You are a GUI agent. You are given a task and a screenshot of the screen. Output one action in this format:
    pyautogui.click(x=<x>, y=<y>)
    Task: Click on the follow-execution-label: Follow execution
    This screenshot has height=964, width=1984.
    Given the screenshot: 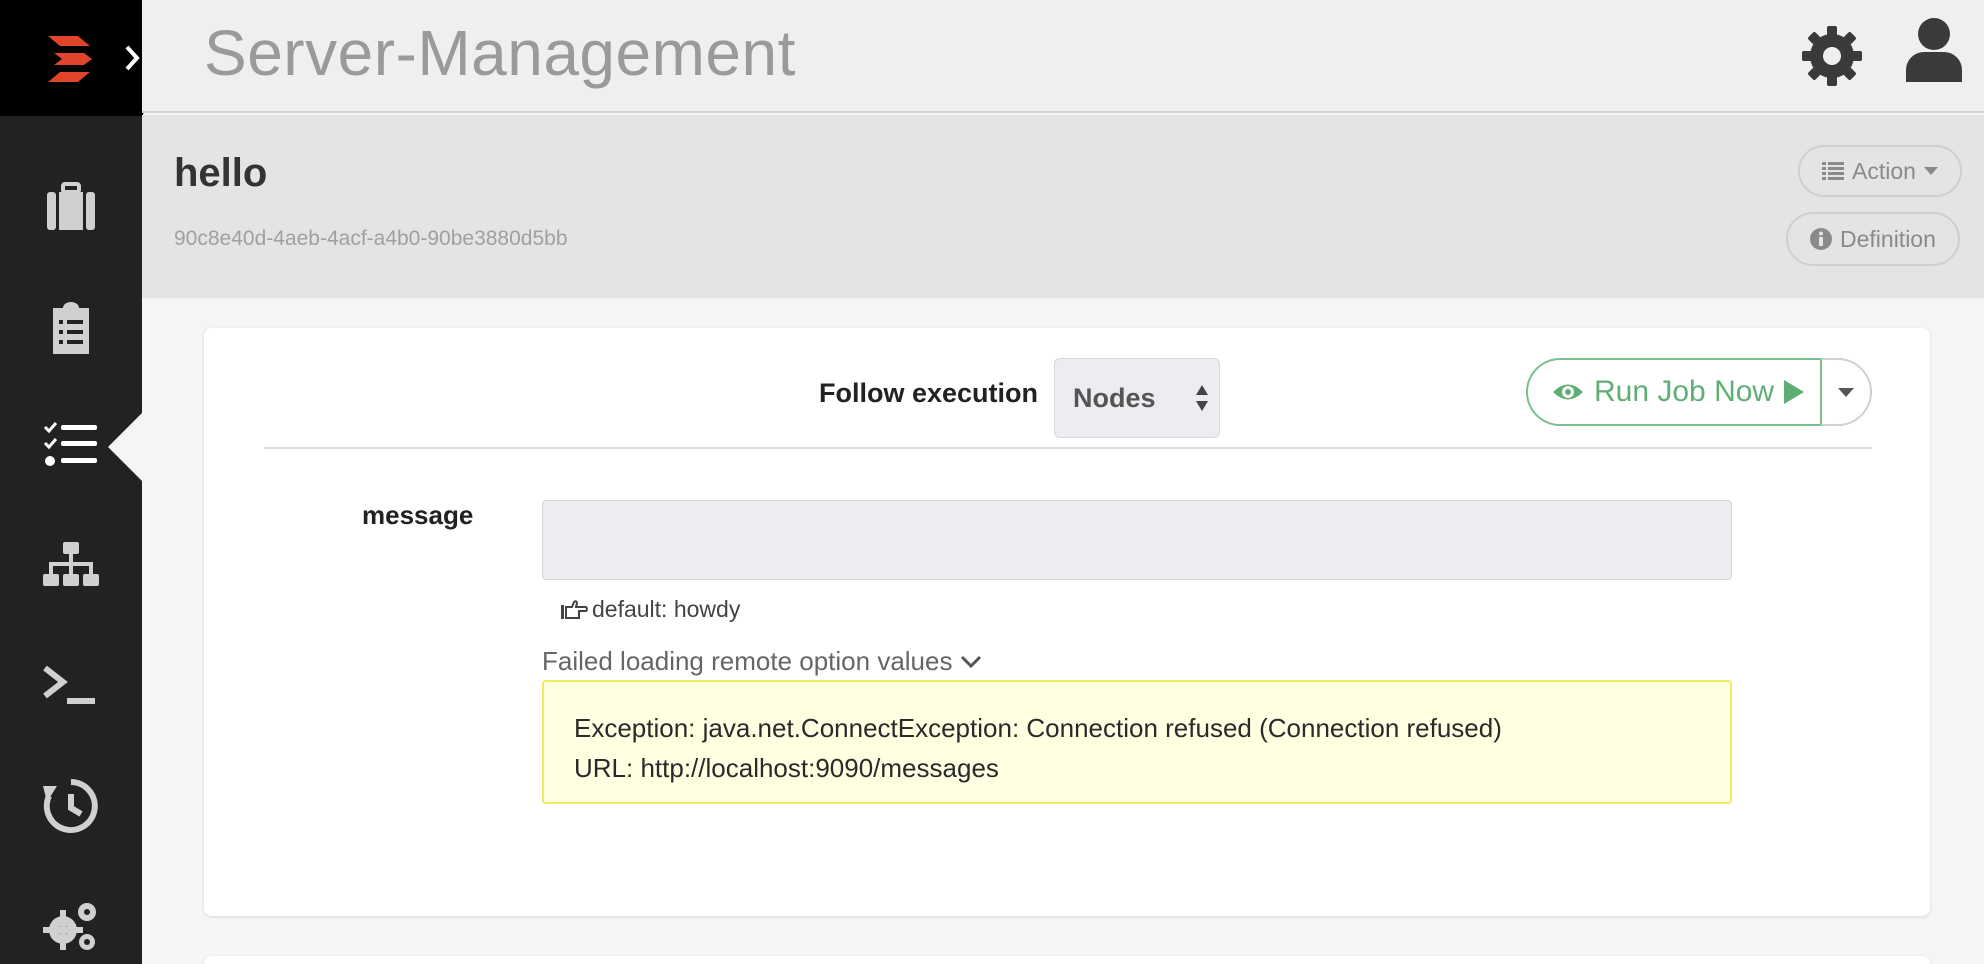 What is the action you would take?
    pyautogui.click(x=929, y=393)
    